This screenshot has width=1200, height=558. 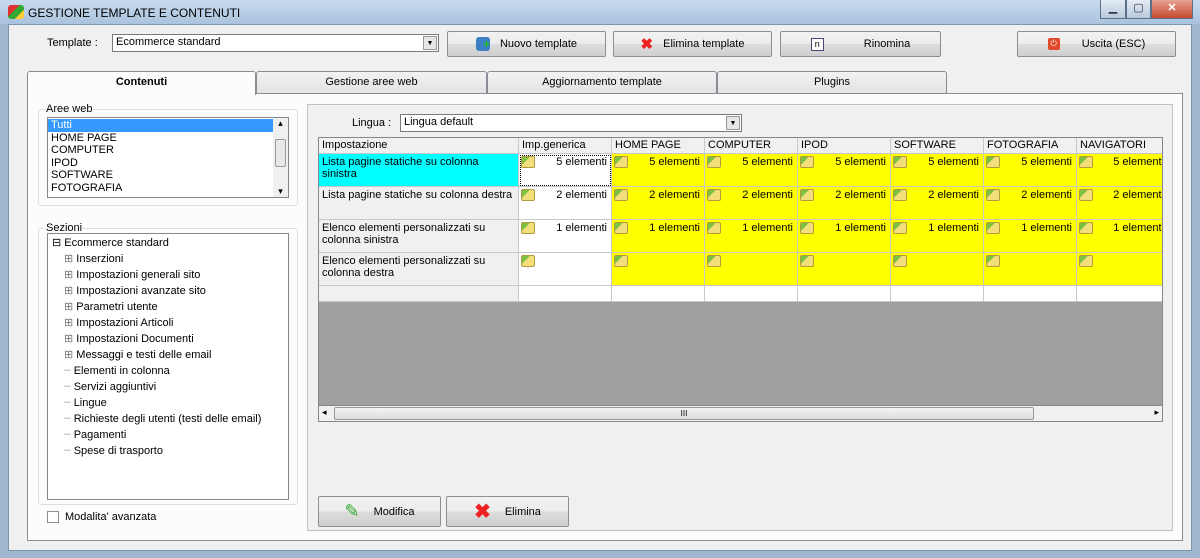 What do you see at coordinates (526, 44) in the screenshot?
I see `new-template-button: + Nuovo template` at bounding box center [526, 44].